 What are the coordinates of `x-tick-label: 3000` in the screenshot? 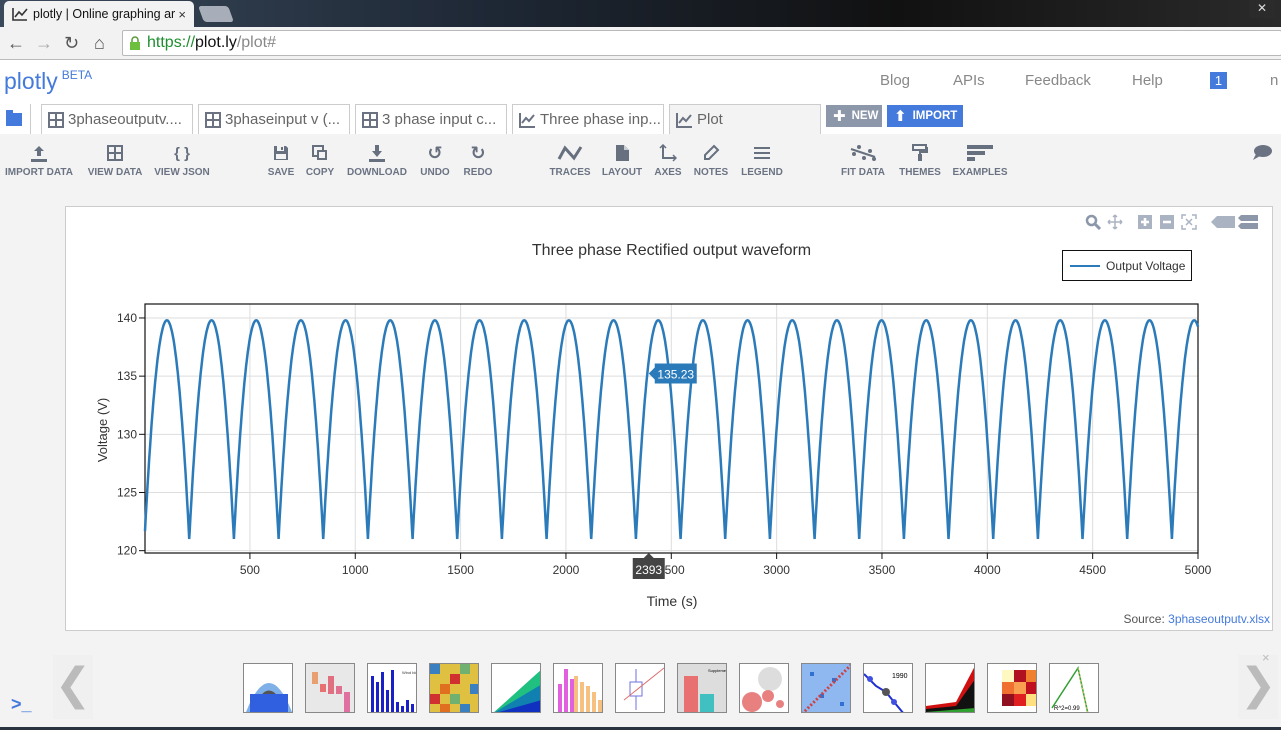 It's located at (776, 570).